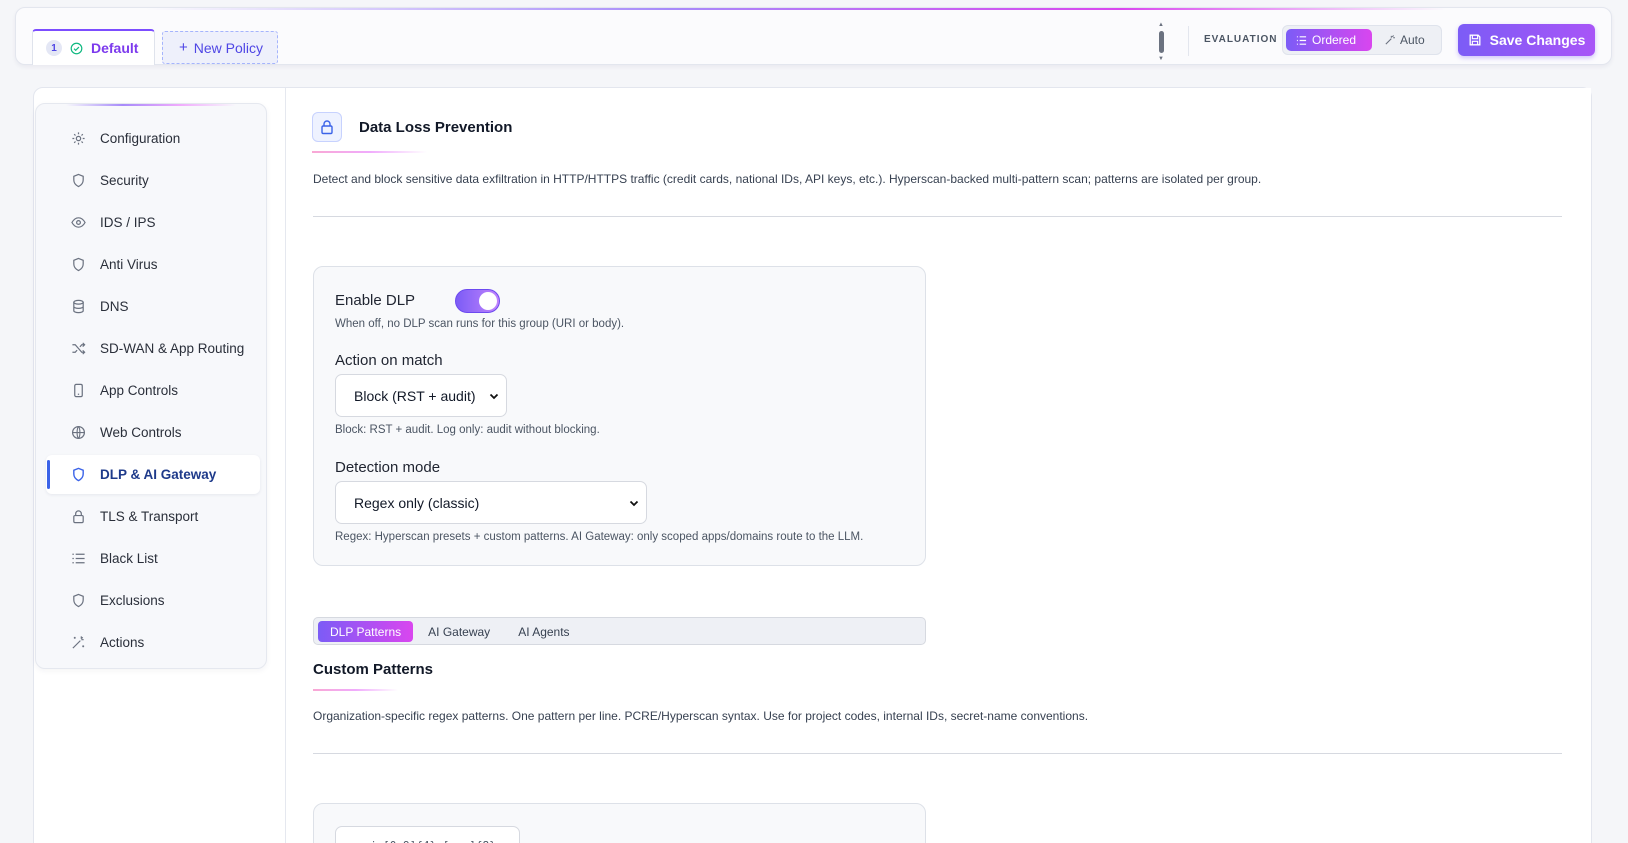 The height and width of the screenshot is (843, 1628). What do you see at coordinates (158, 474) in the screenshot?
I see `sidebar-item-label: DLP & AI Gateway` at bounding box center [158, 474].